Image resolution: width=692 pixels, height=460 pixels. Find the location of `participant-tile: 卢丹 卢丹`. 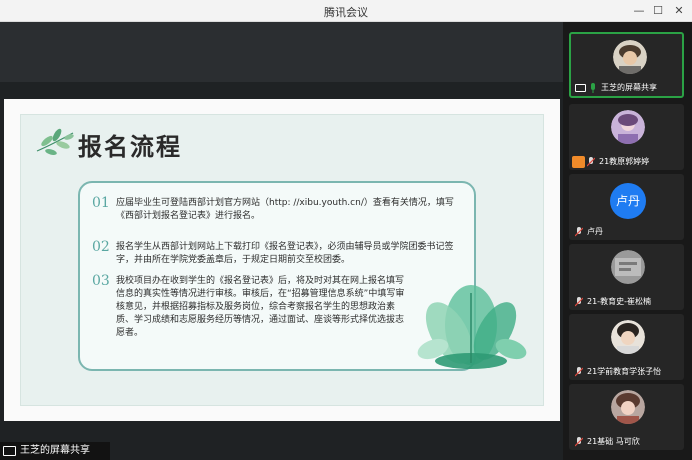

participant-tile: 卢丹 卢丹 is located at coordinates (626, 207).